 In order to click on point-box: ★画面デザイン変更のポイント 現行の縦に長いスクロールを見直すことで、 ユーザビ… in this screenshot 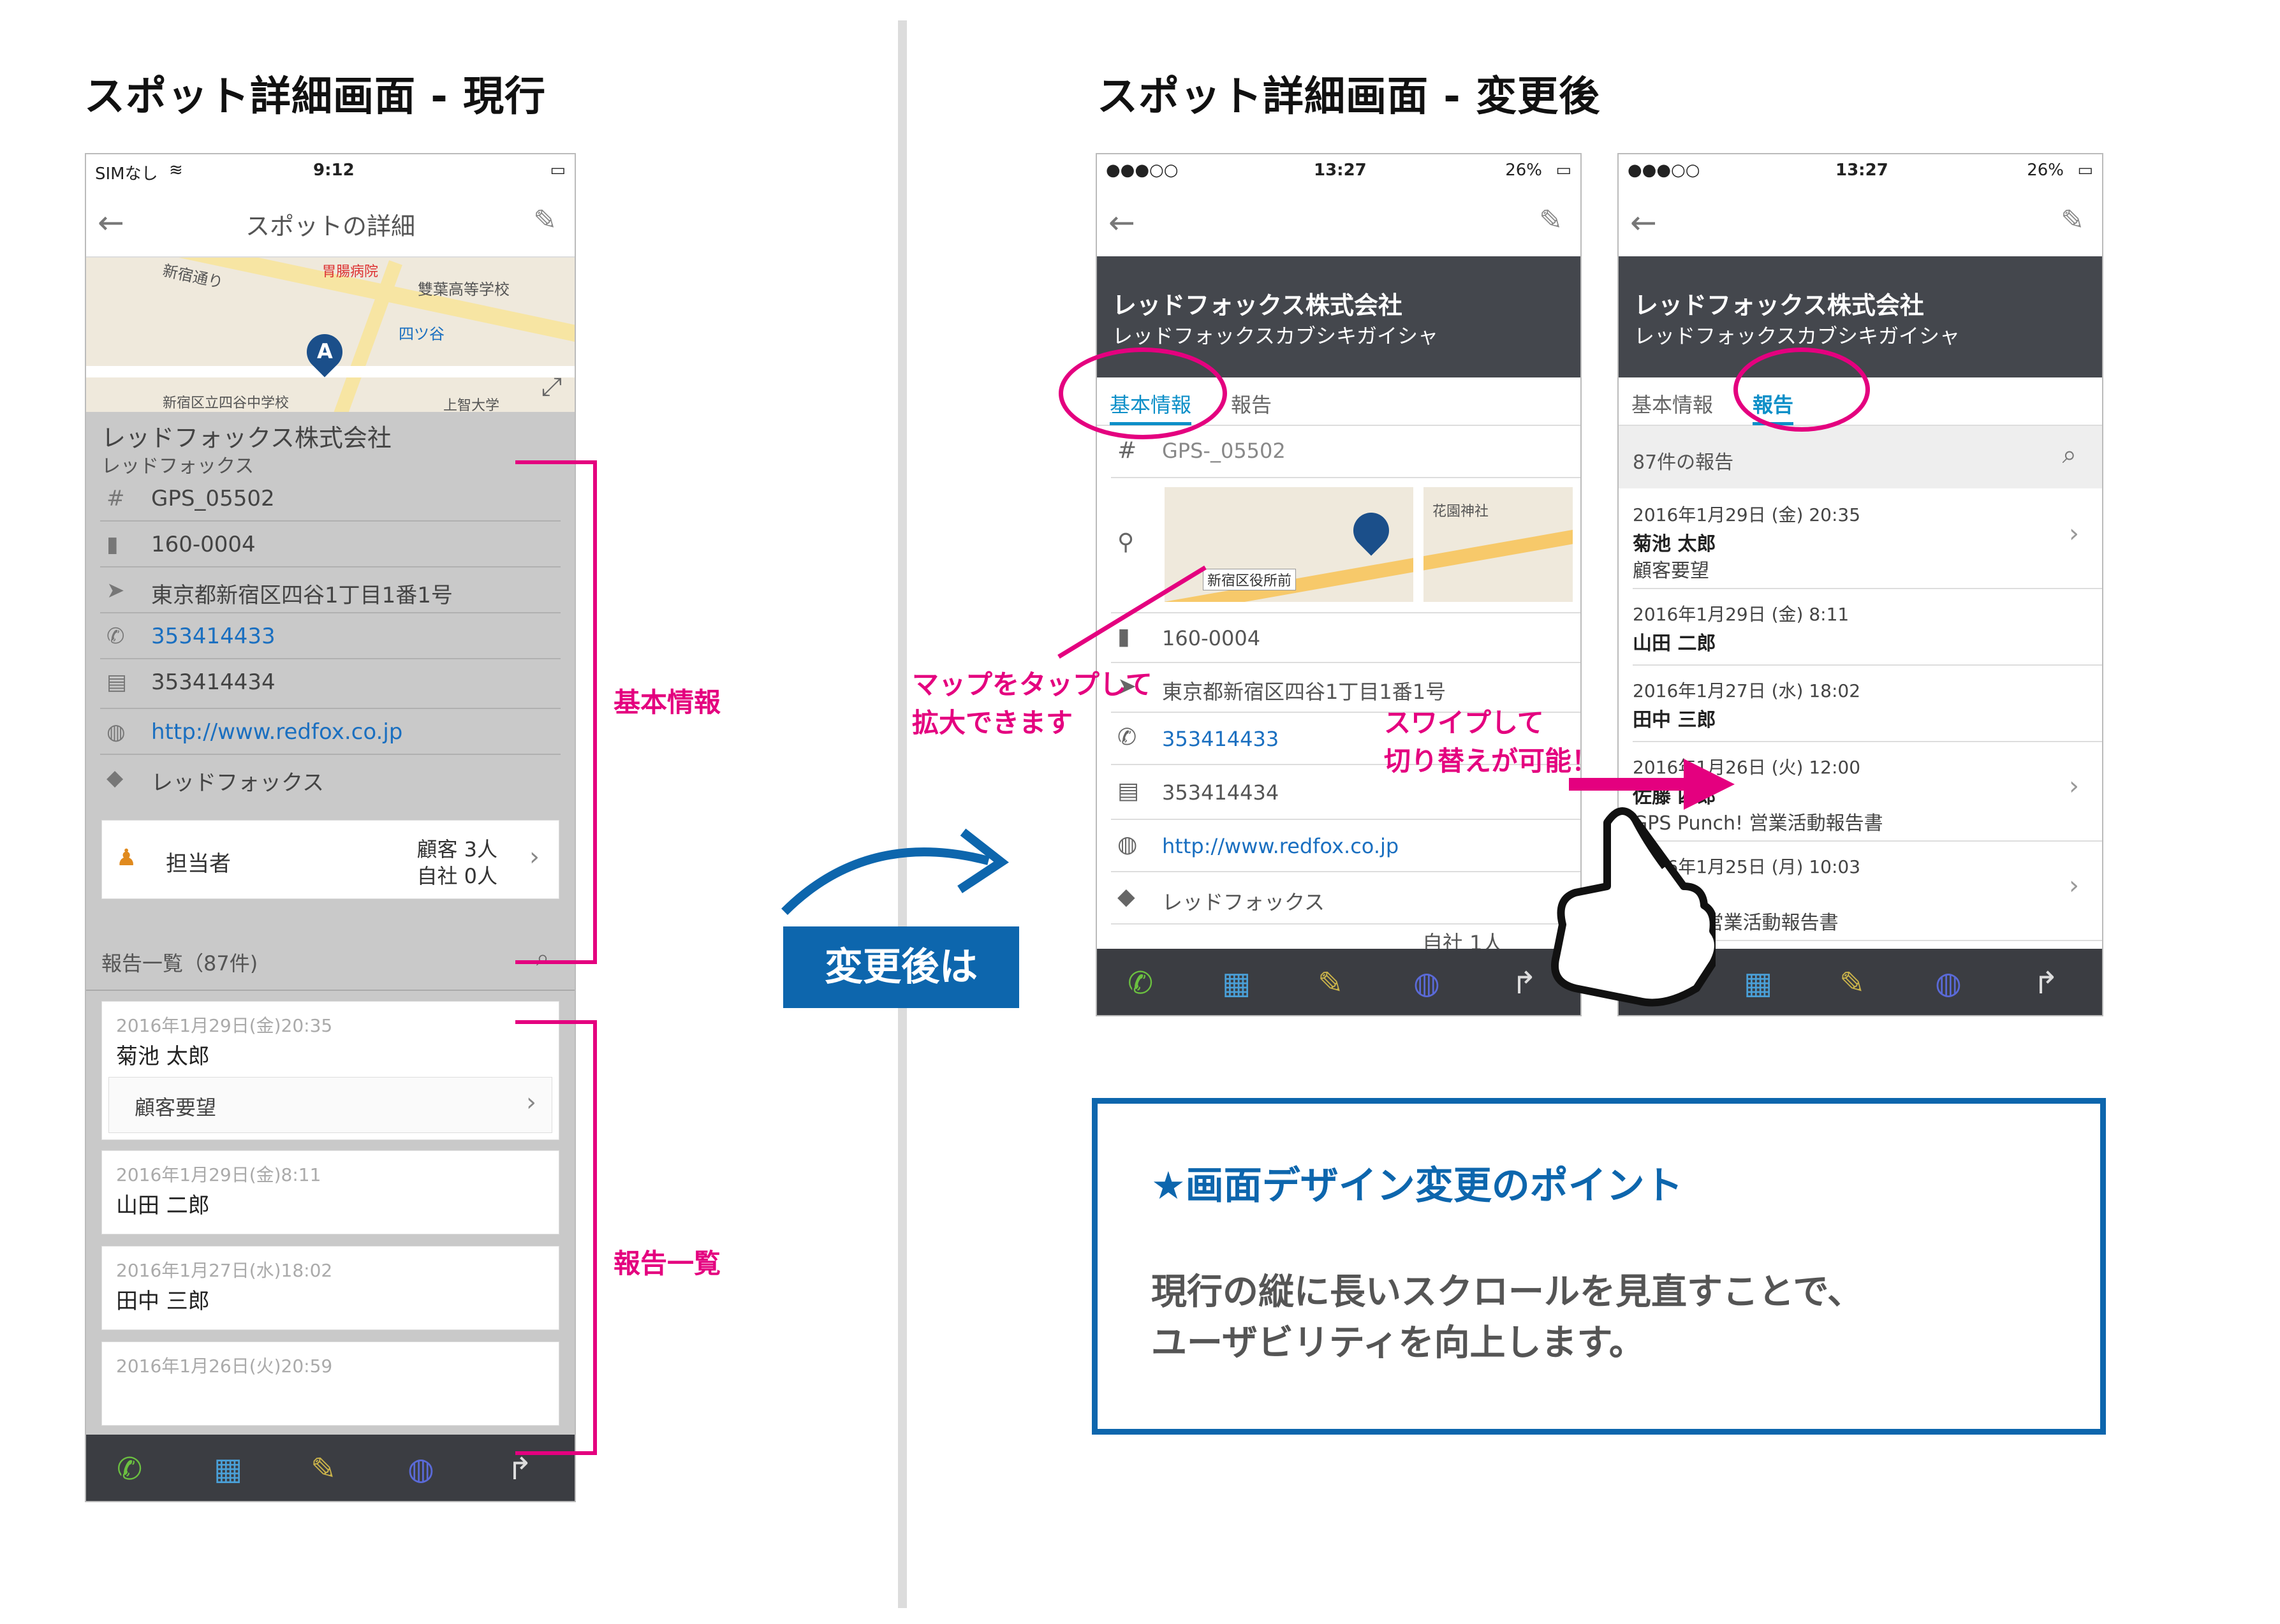, I will do `click(1599, 1266)`.